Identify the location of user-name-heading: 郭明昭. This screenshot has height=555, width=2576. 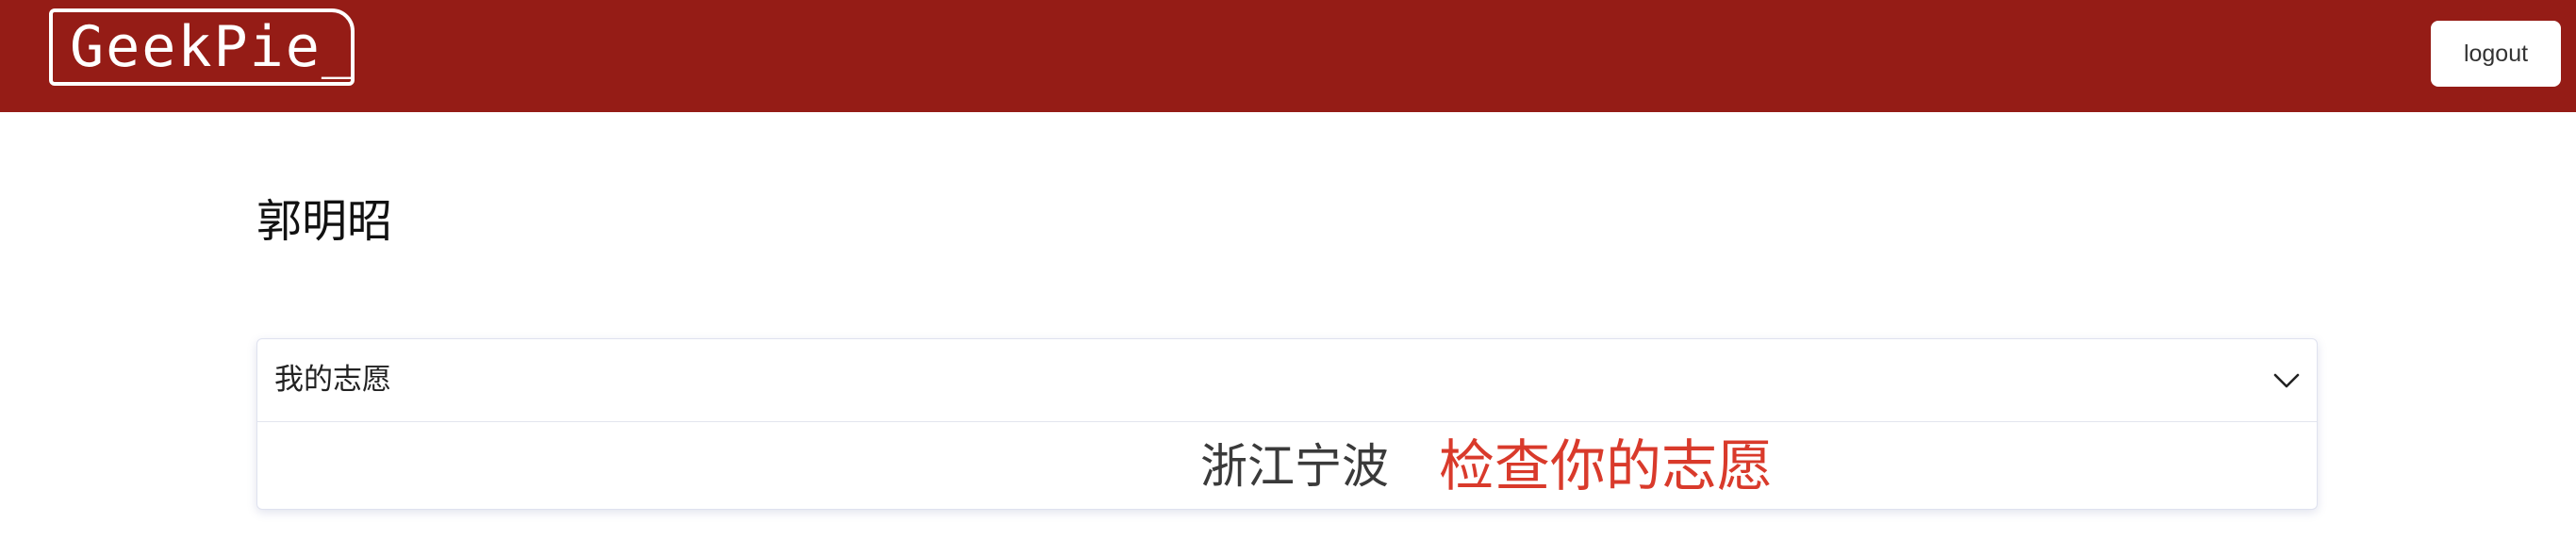
(324, 222).